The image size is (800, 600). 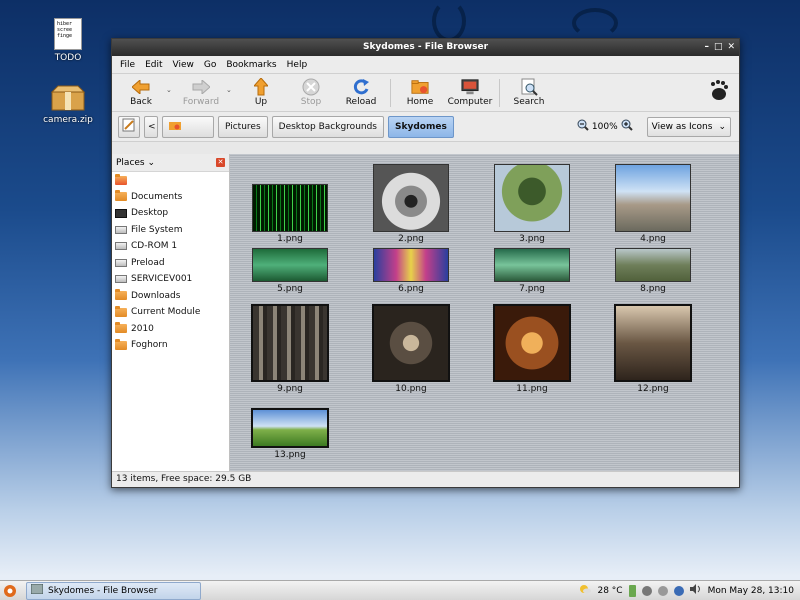 What do you see at coordinates (129, 126) in the screenshot?
I see `edit-location-button` at bounding box center [129, 126].